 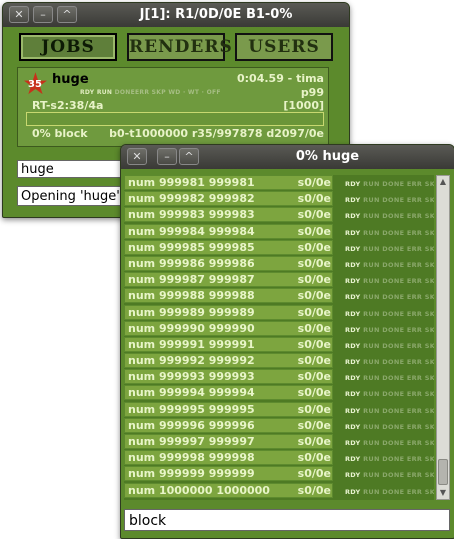 What do you see at coordinates (303, 105) in the screenshot?
I see `job-count: [1000]` at bounding box center [303, 105].